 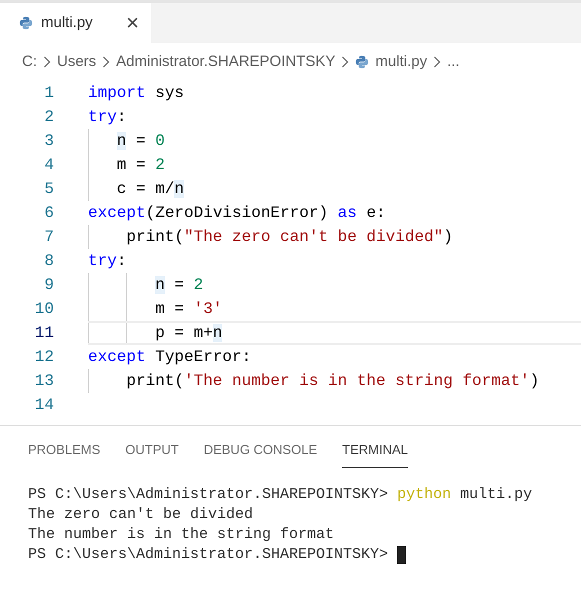 What do you see at coordinates (132, 23) in the screenshot?
I see `close-button: ×` at bounding box center [132, 23].